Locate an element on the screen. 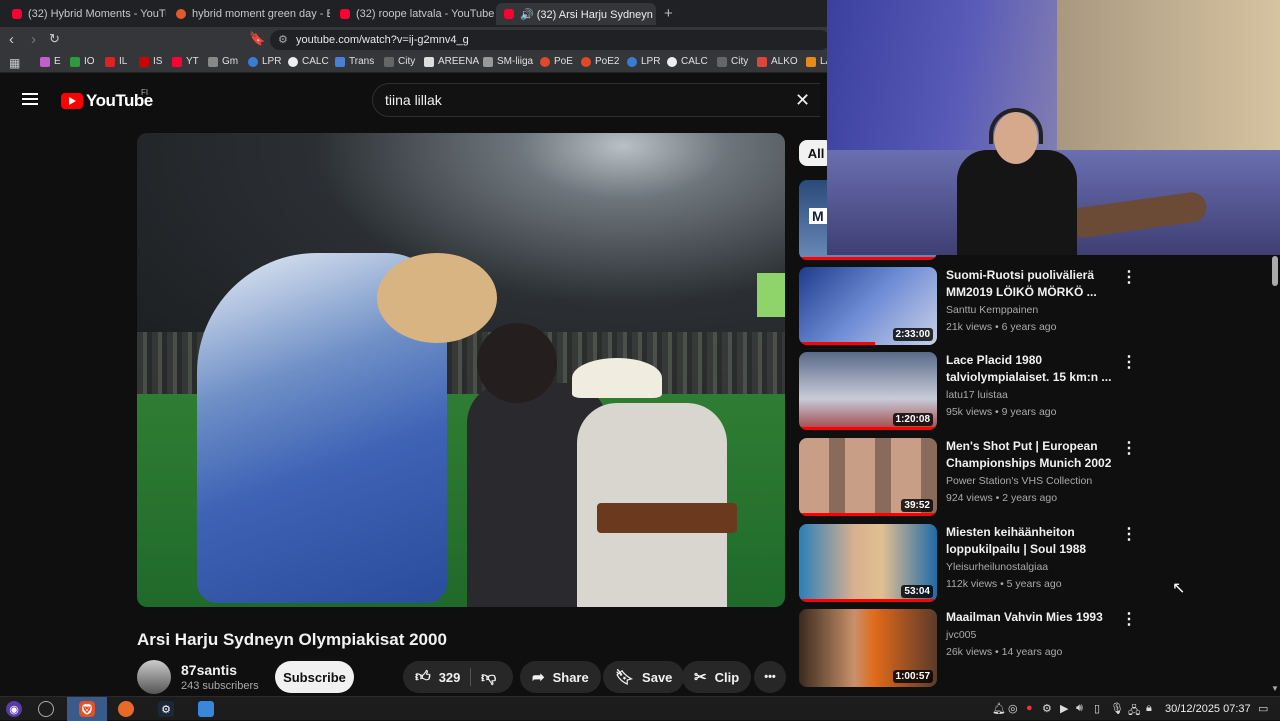  clipboard-icon: ▯ is located at coordinates (1097, 708).